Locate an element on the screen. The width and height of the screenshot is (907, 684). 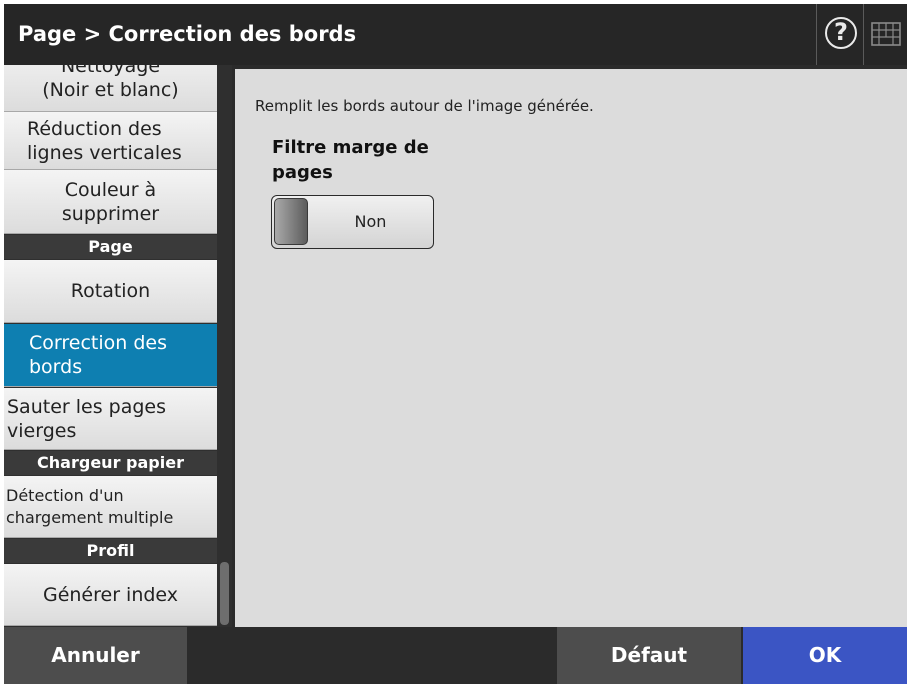
sidebar-item-label: Générer index is located at coordinates (110, 594).